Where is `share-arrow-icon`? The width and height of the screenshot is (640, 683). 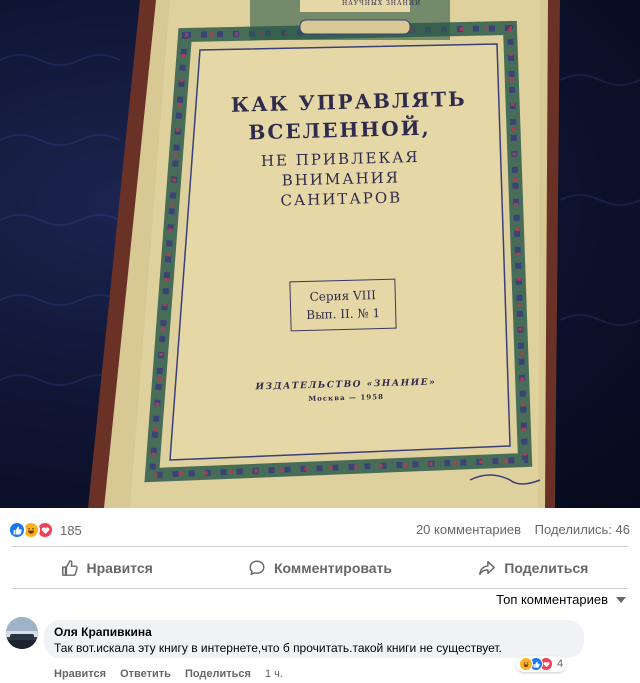
share-arrow-icon is located at coordinates (487, 568).